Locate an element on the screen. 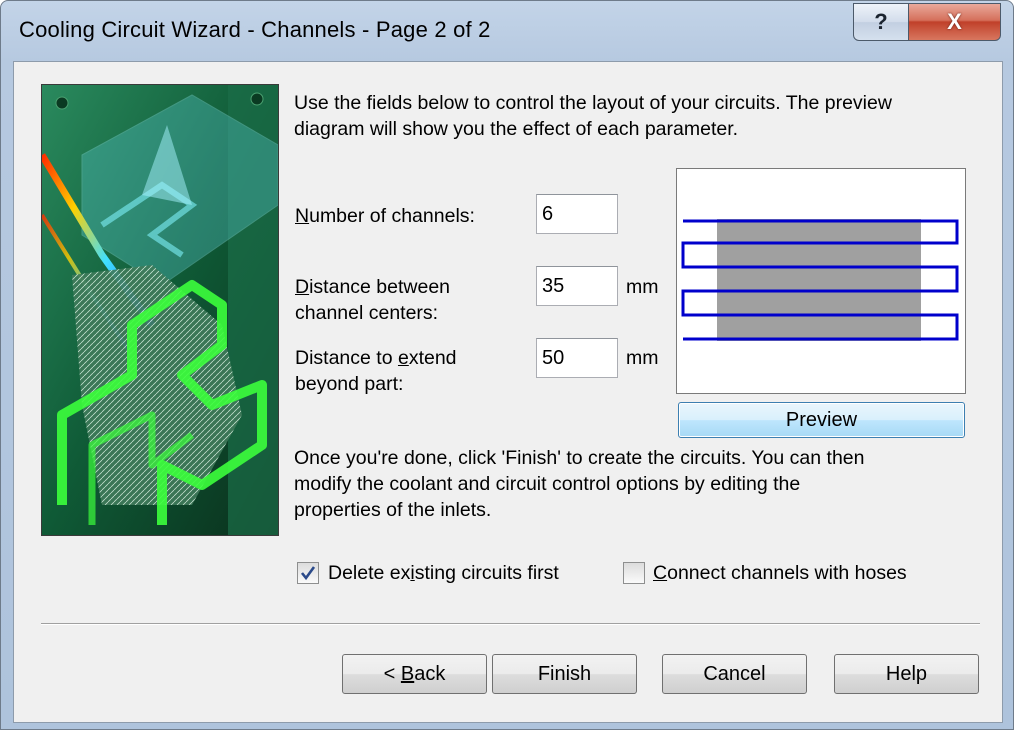 Image resolution: width=1016 pixels, height=732 pixels. accel-key: B is located at coordinates (407, 673).